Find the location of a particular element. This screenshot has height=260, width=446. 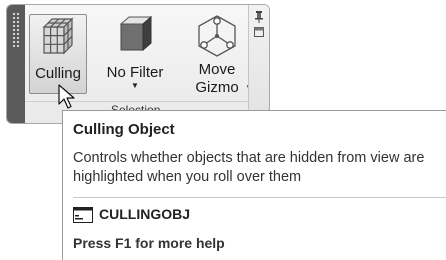

command-line-icon is located at coordinates (83, 215).